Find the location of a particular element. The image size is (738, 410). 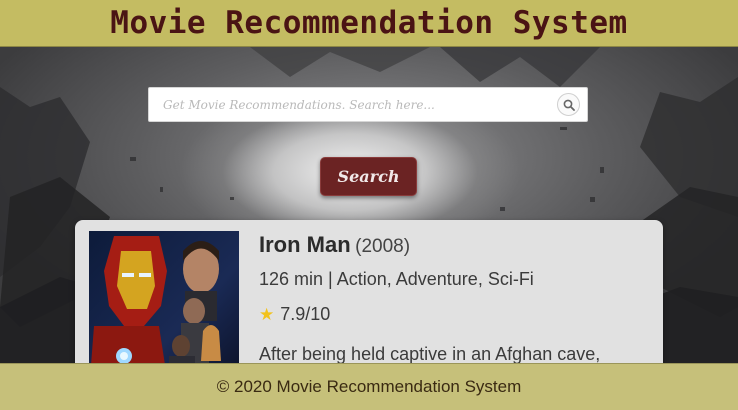

search-bar is located at coordinates (368, 104).